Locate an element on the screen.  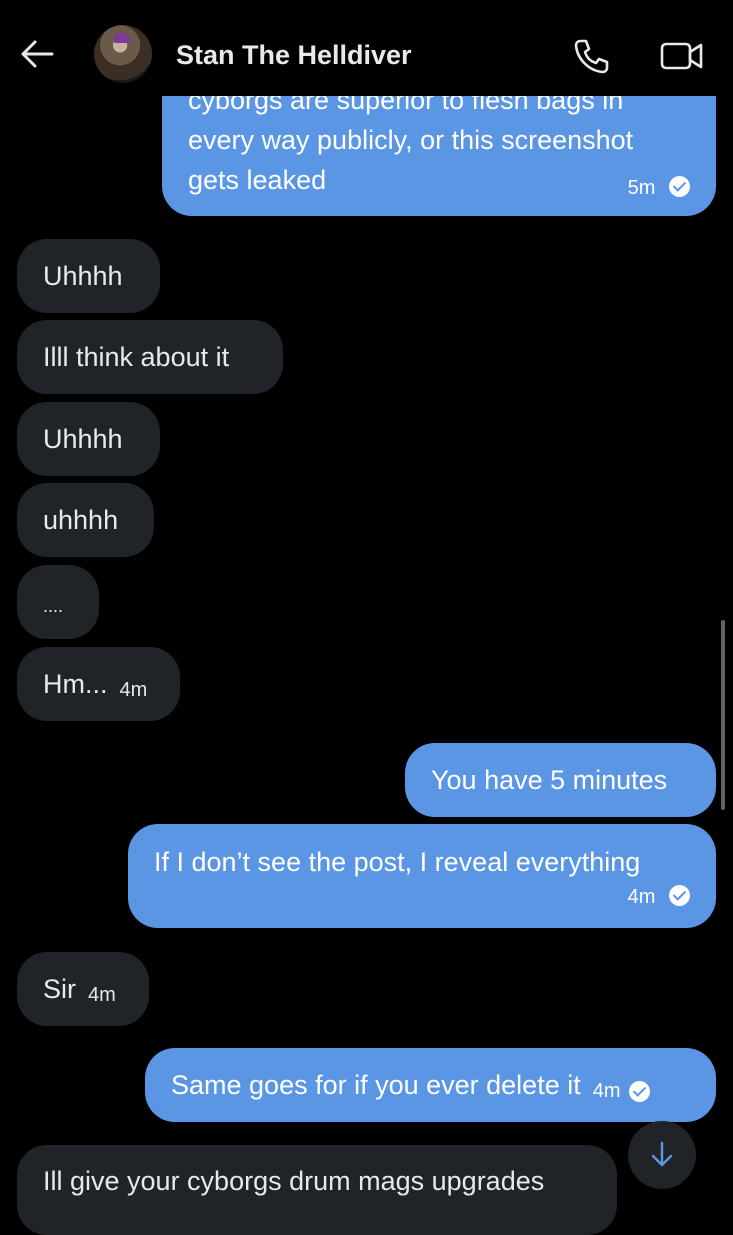
message-bubble-incoming: Hm... 4m is located at coordinates (98, 684).